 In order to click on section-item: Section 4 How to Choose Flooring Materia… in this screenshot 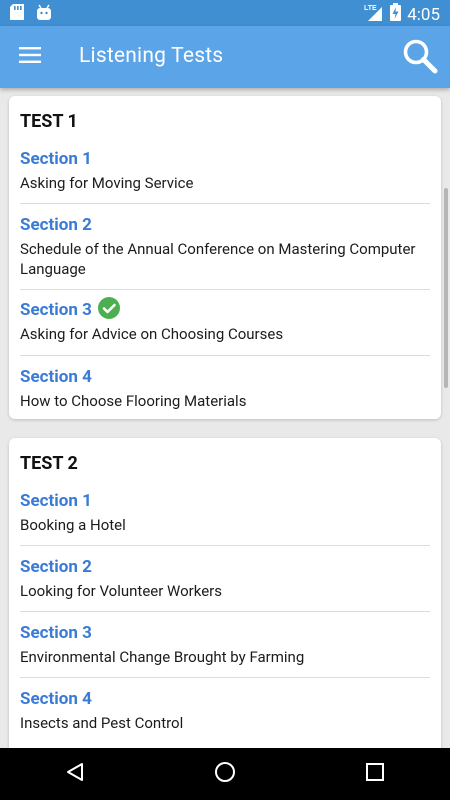, I will do `click(225, 388)`.